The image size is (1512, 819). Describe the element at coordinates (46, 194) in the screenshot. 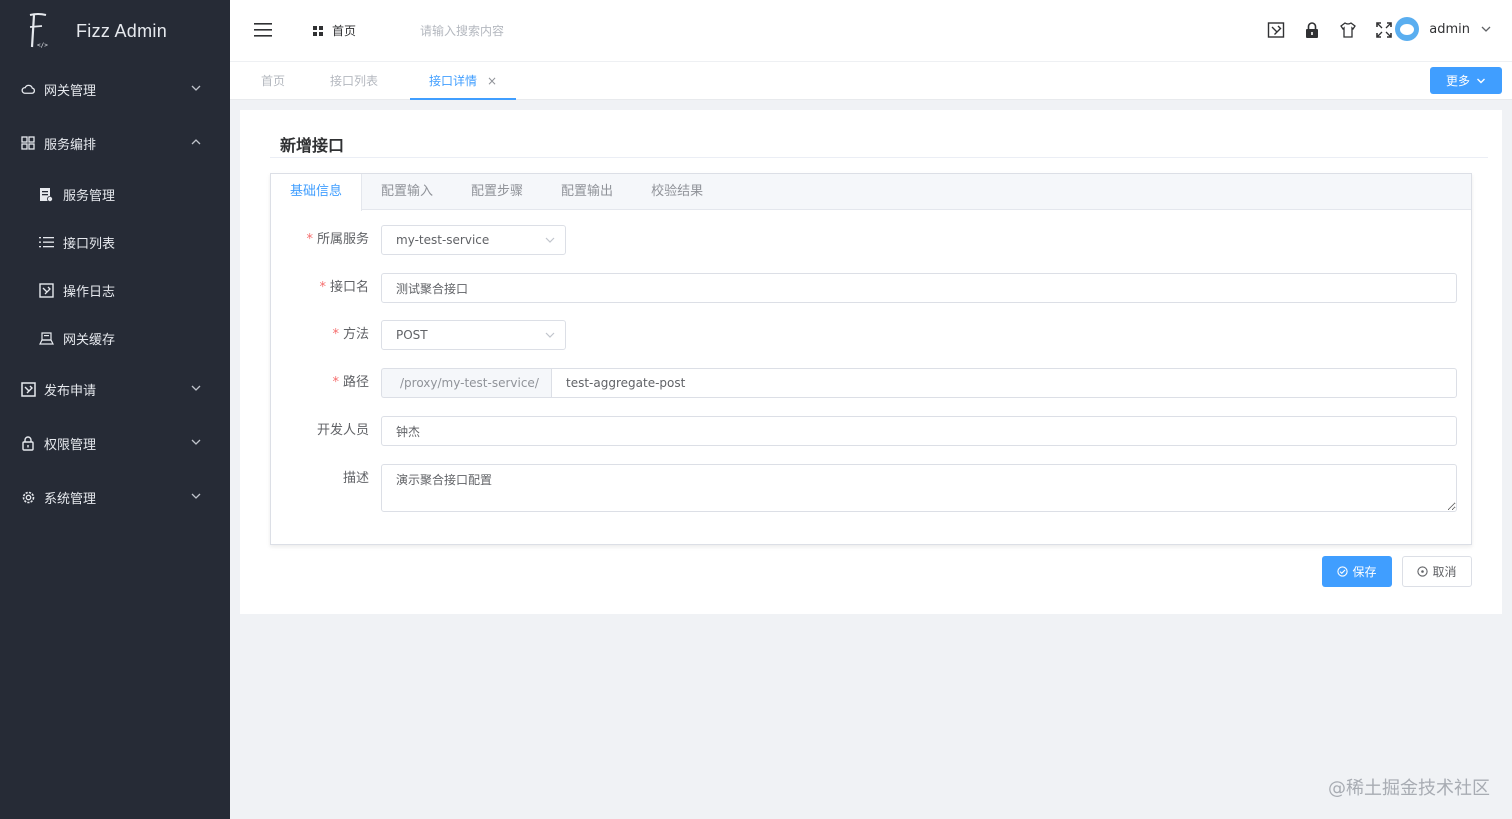

I see `document-icon` at that location.